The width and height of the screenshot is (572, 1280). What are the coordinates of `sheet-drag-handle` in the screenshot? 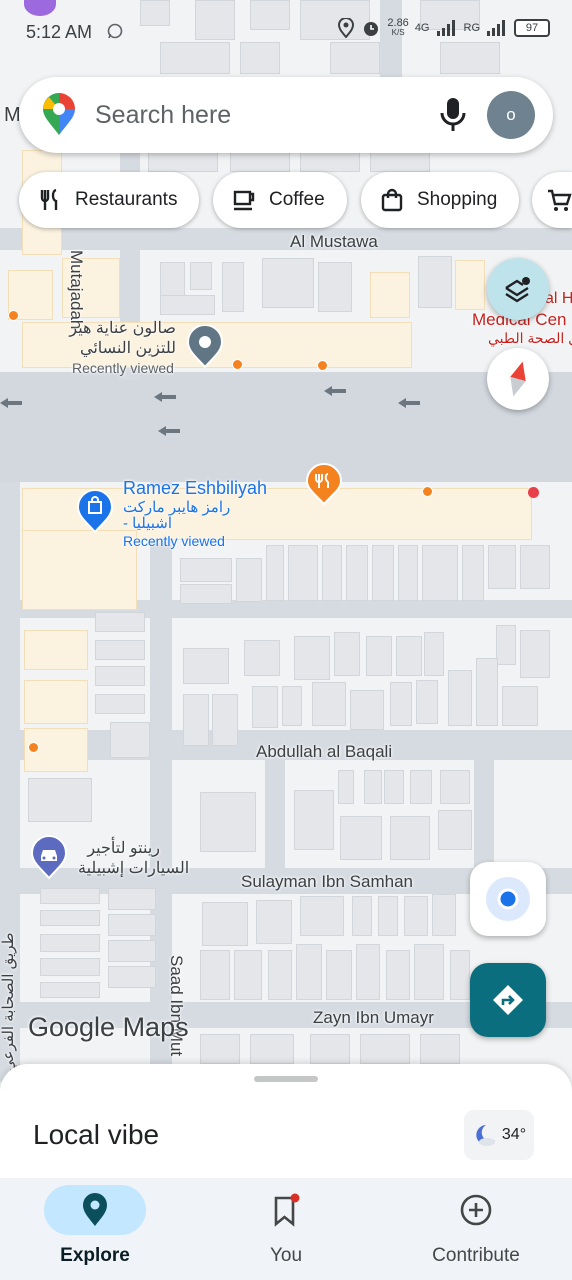 It's located at (286, 1079).